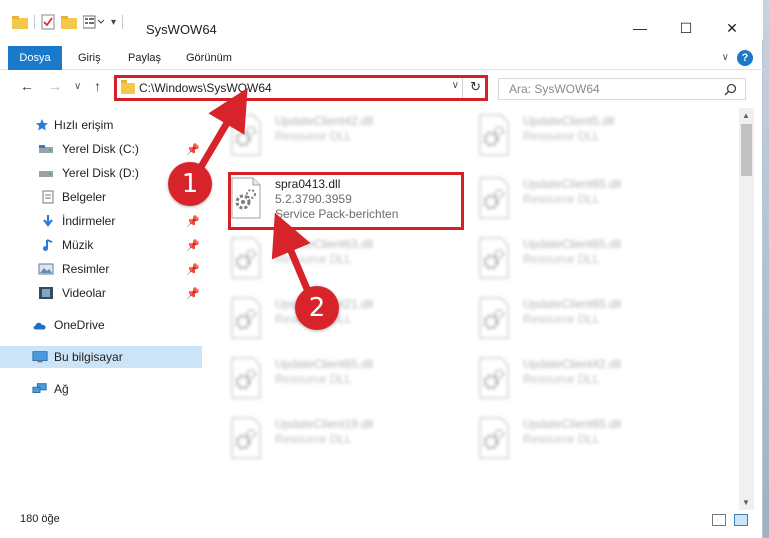 The image size is (769, 538). I want to click on sidebar-item-this-pc: Bu bilgisayar, so click(101, 357).